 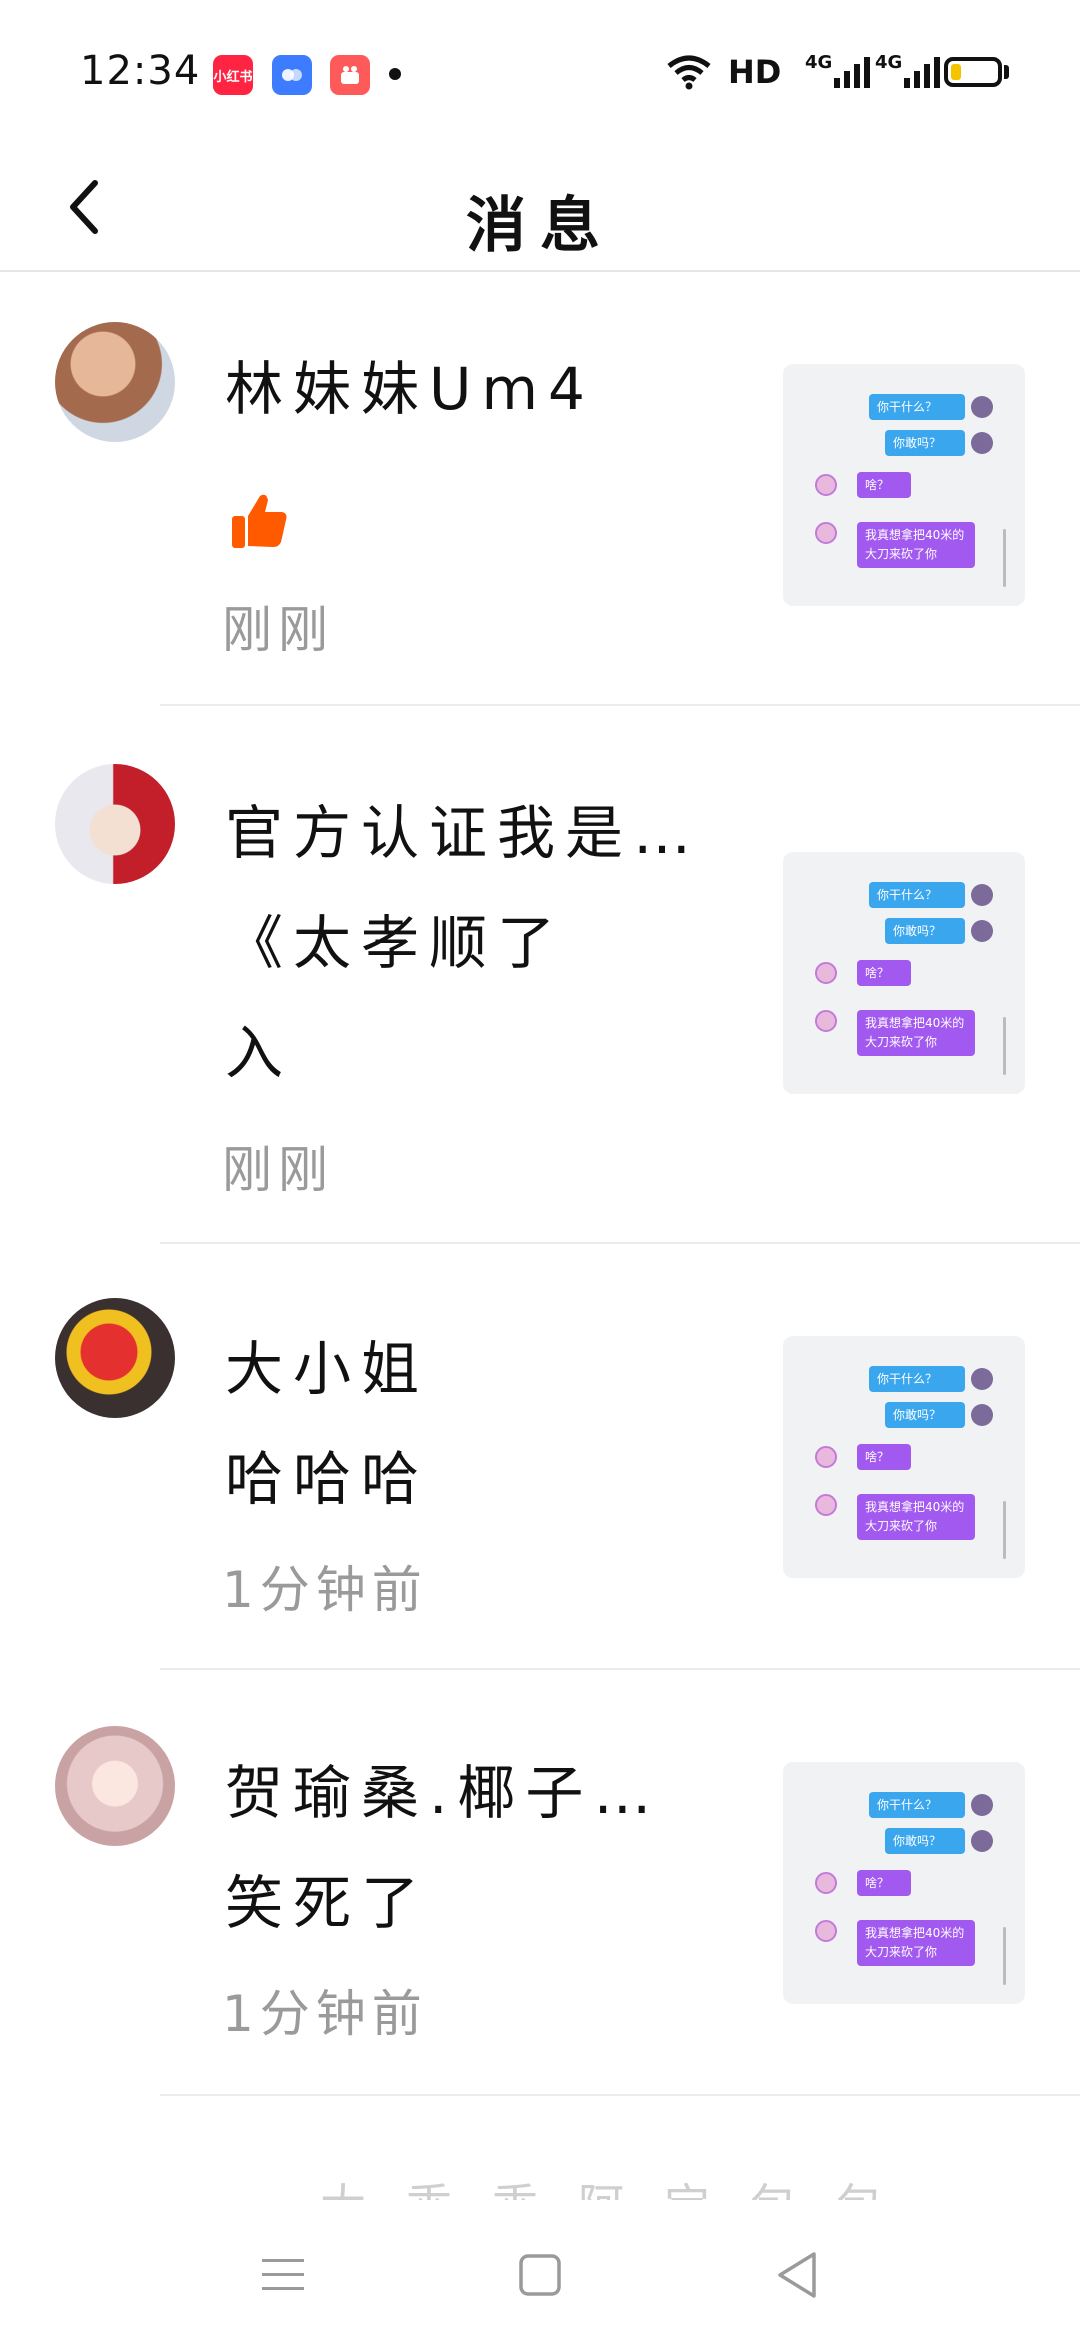 I want to click on back-triangle-icon, so click(x=797, y=2275).